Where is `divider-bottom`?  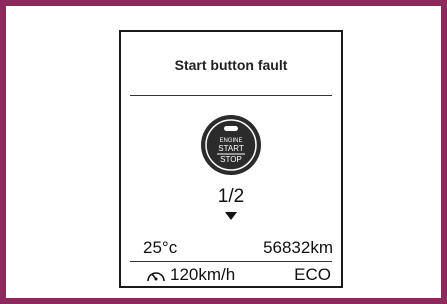
divider-bottom is located at coordinates (231, 261).